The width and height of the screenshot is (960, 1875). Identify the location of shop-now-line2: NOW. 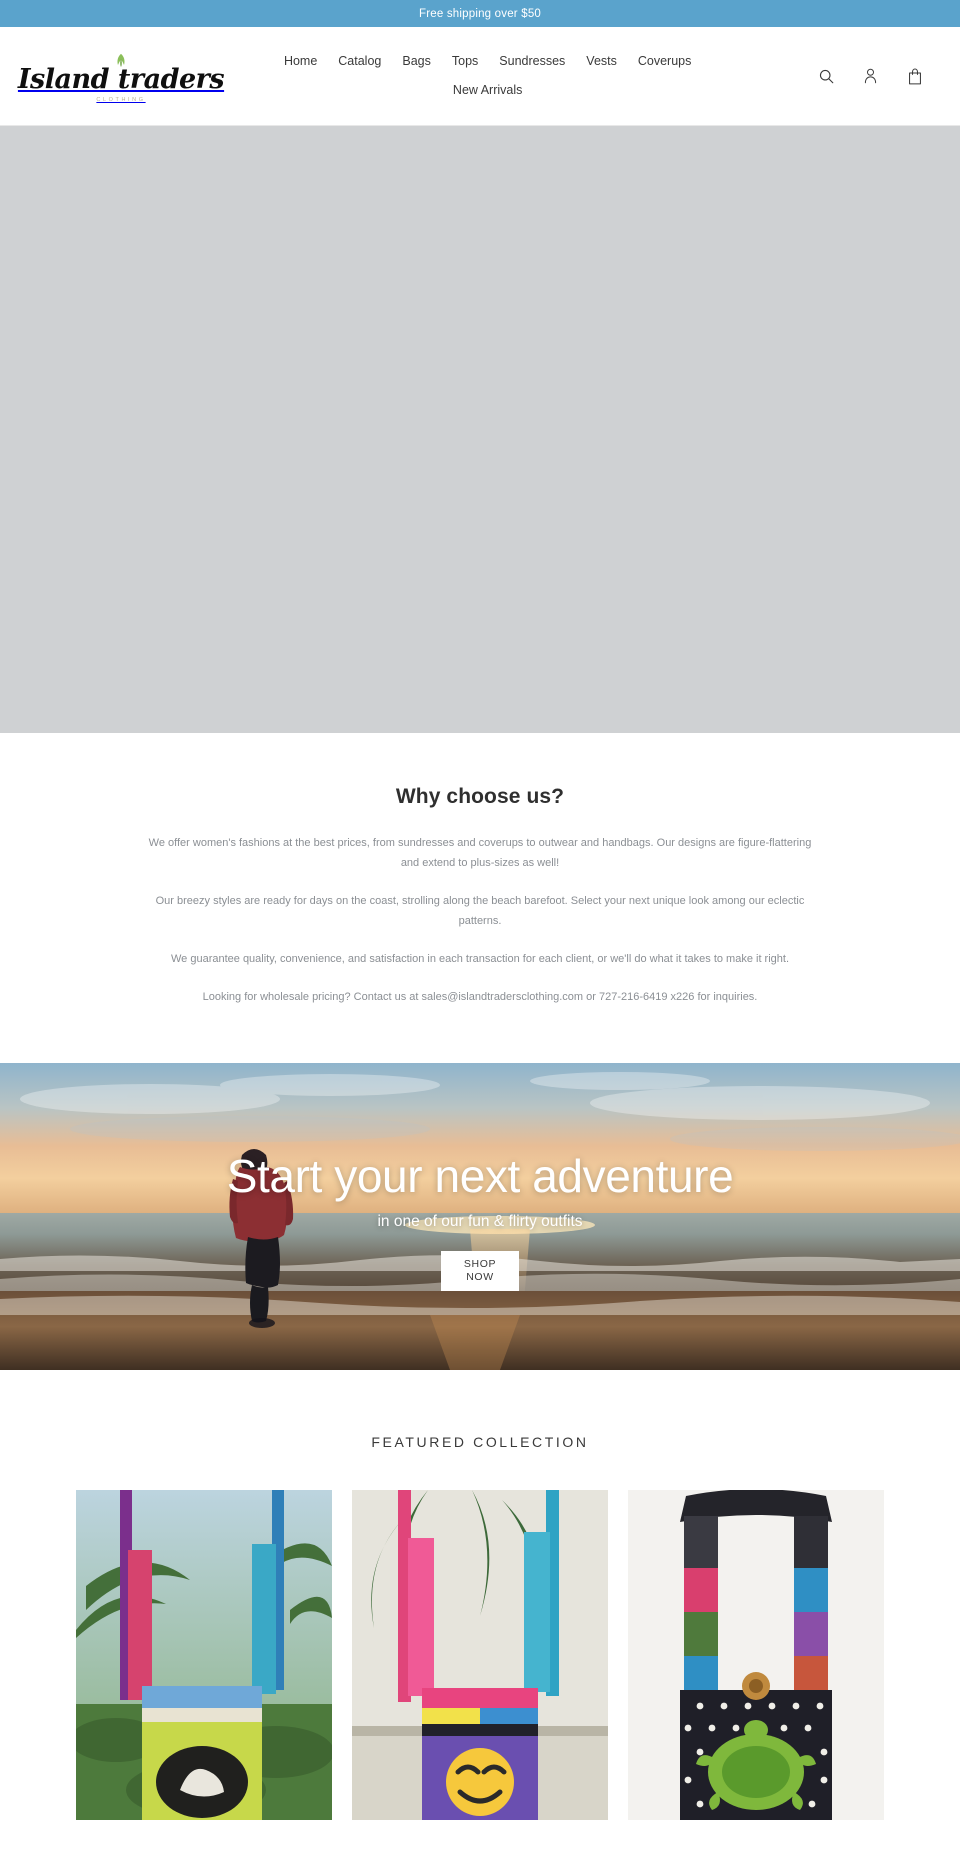
(480, 1276).